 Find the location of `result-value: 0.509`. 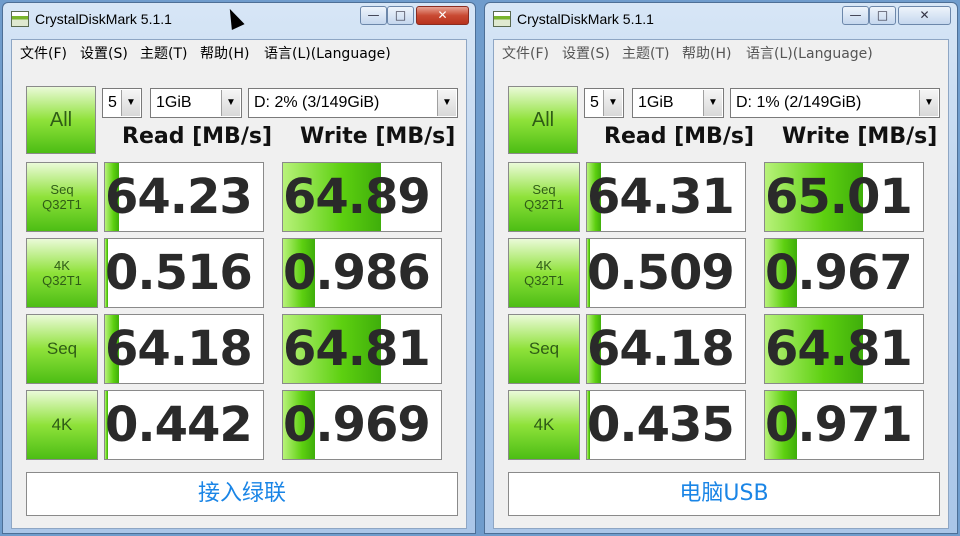

result-value: 0.509 is located at coordinates (661, 273).